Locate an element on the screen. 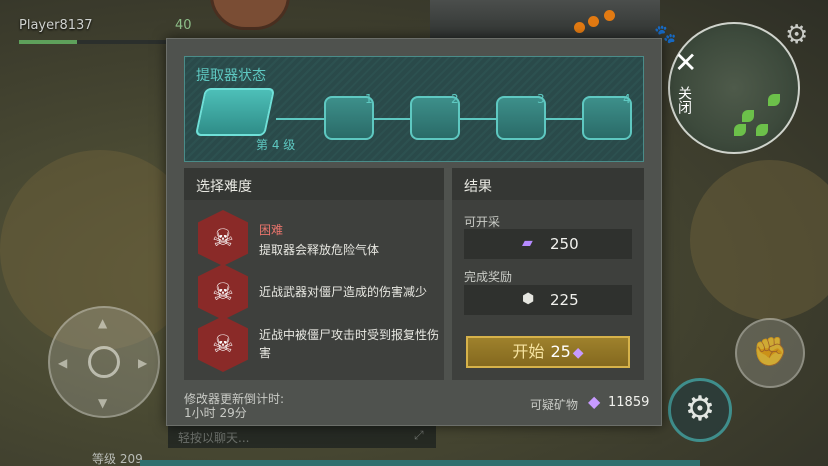 The height and width of the screenshot is (466, 828). result-title: 结果 is located at coordinates (478, 187).